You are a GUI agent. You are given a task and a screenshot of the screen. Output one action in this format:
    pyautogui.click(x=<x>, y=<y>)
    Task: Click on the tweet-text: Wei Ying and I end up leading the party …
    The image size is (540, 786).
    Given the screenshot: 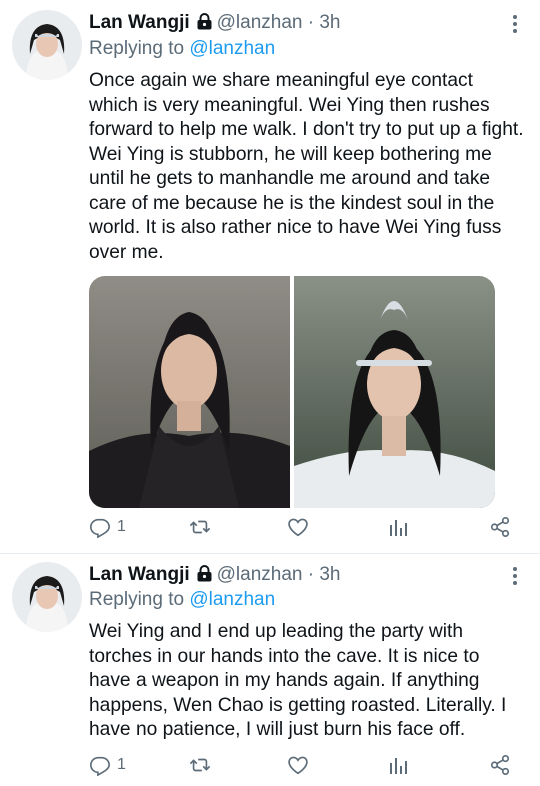 What is the action you would take?
    pyautogui.click(x=298, y=680)
    